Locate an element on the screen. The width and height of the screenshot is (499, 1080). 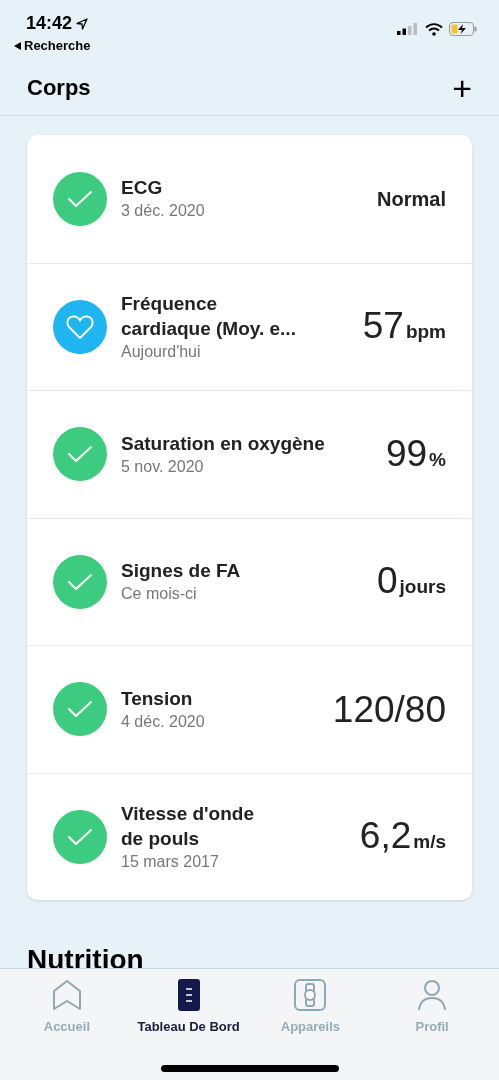
metric-title: ECG is located at coordinates (142, 188).